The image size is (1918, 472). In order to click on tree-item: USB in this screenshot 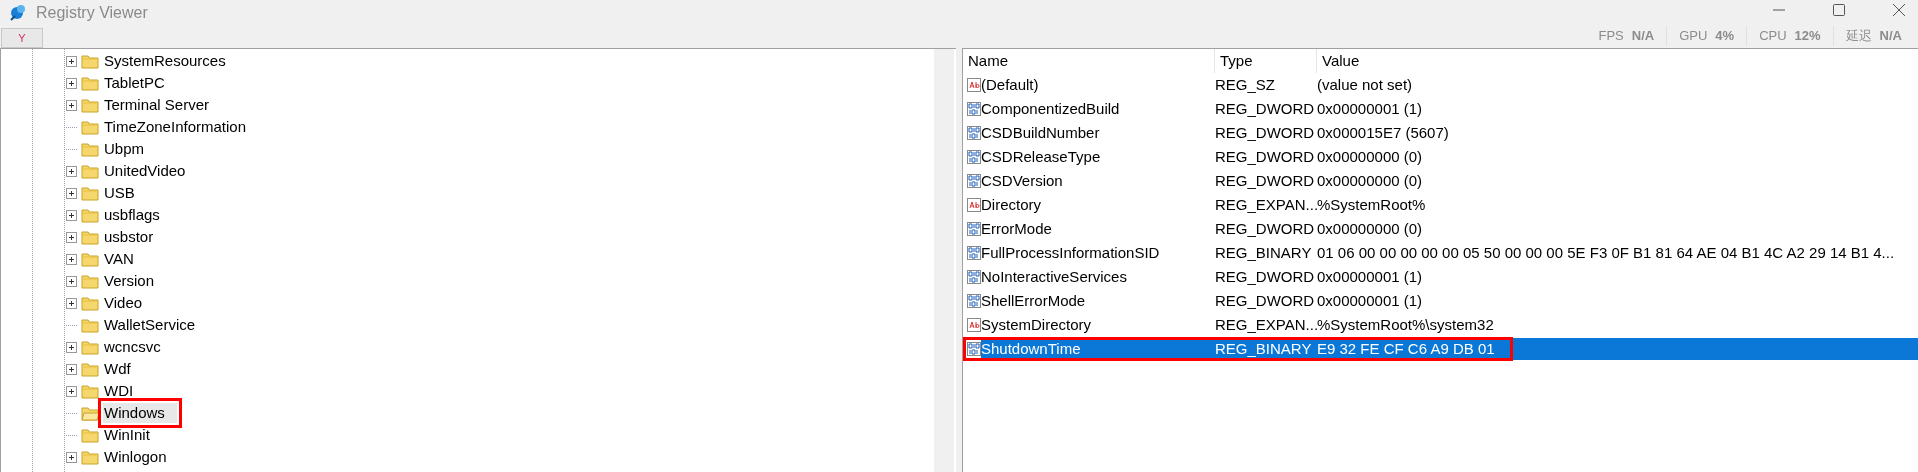, I will do `click(119, 193)`.